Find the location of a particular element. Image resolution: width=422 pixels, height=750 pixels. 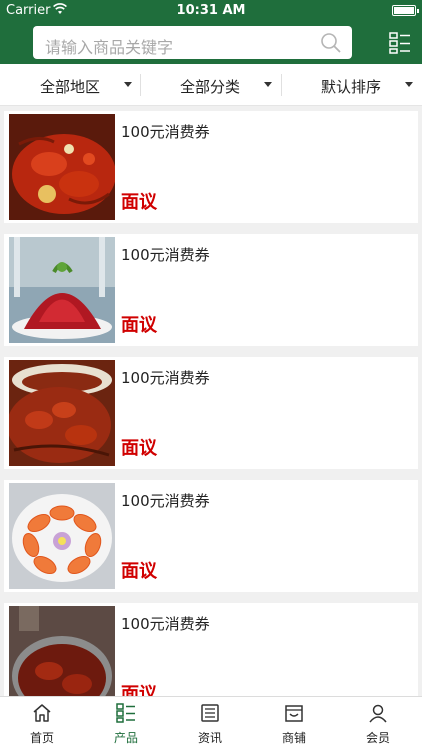

product-list-icon is located at coordinates (125, 713).